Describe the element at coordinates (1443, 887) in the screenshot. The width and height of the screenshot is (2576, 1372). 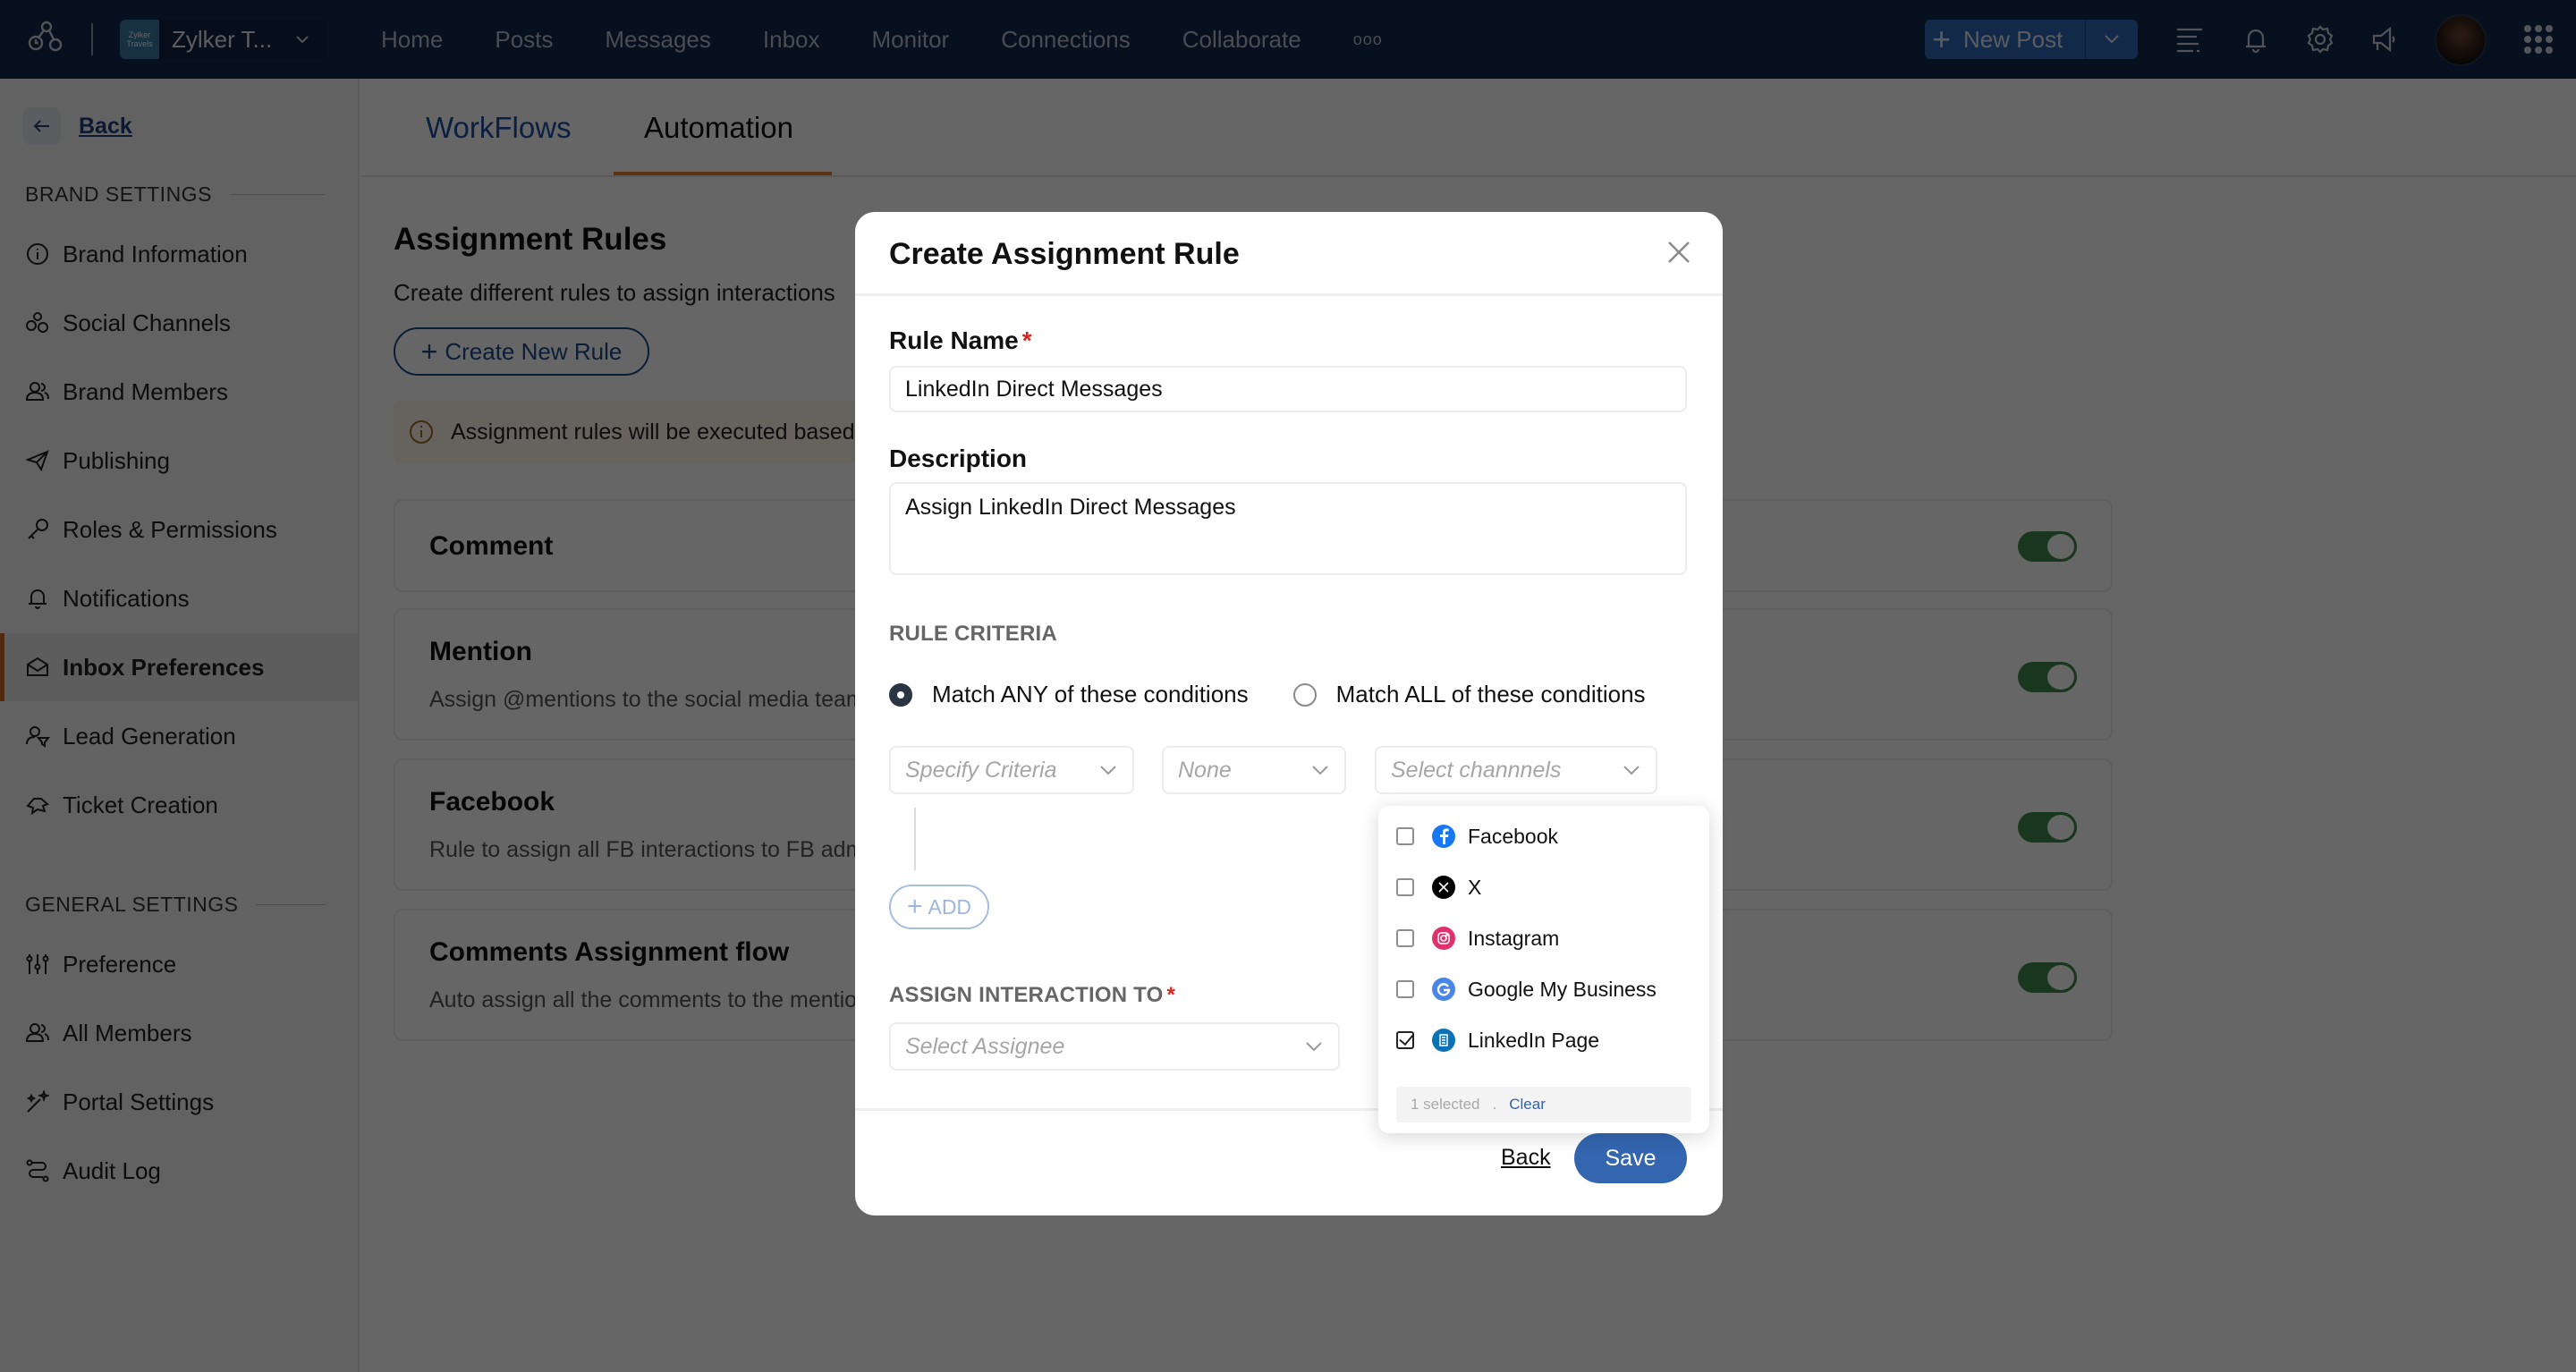
I see `x-icon` at that location.